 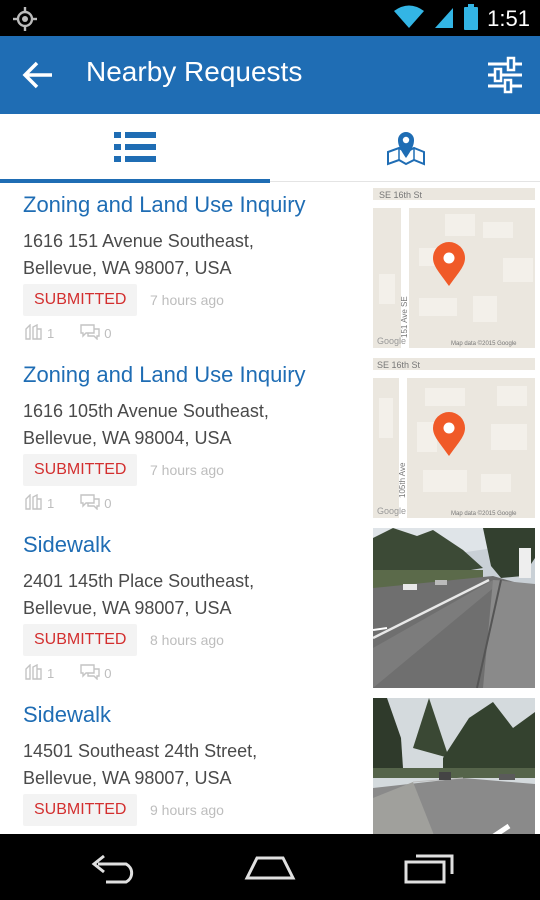 What do you see at coordinates (140, 751) in the screenshot?
I see `address-line-1: 14501 Southeast 24th Street,` at bounding box center [140, 751].